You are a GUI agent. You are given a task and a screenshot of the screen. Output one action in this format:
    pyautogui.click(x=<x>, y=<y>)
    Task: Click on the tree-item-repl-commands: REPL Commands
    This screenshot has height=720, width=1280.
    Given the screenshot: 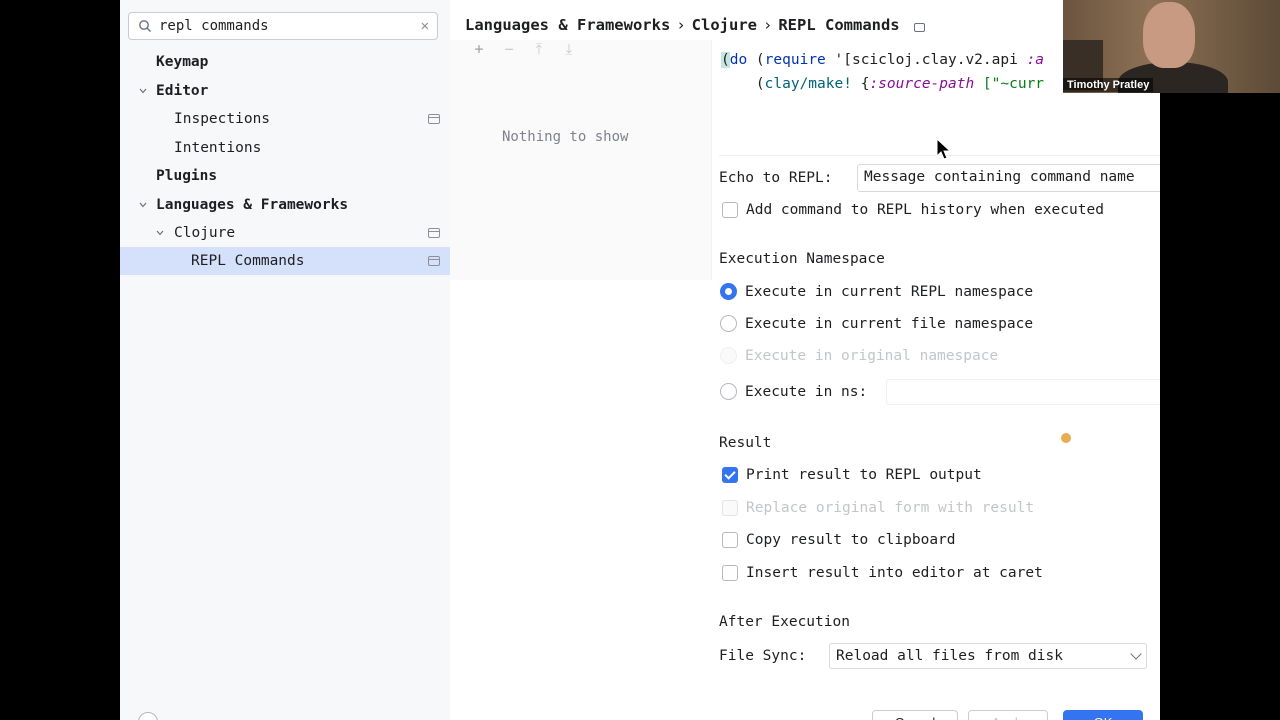 What is the action you would take?
    pyautogui.click(x=285, y=261)
    